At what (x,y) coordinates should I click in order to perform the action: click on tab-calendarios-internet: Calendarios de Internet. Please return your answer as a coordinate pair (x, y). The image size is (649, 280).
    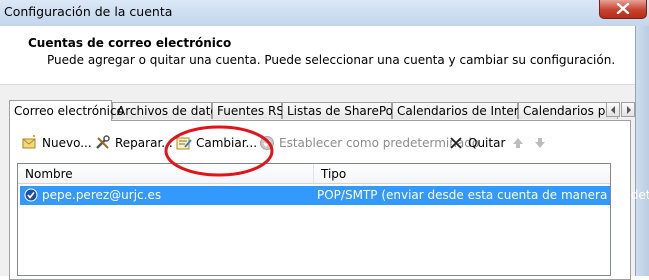
    Looking at the image, I should click on (465, 110).